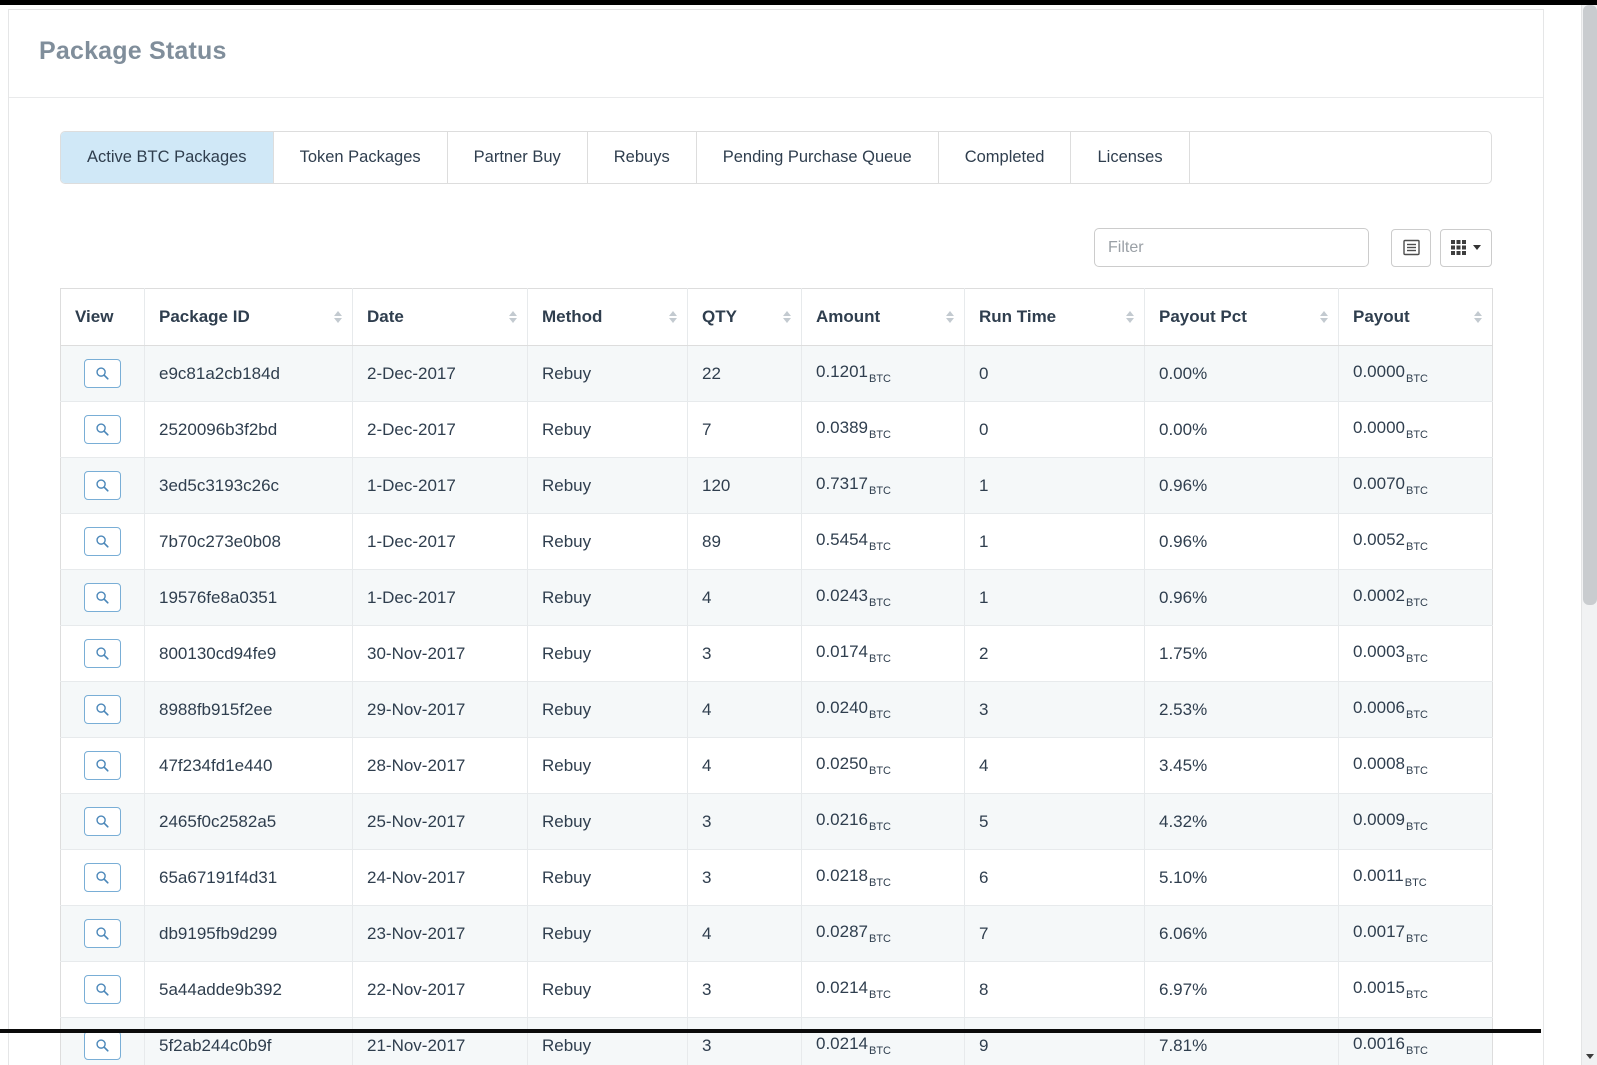 The width and height of the screenshot is (1597, 1065). What do you see at coordinates (642, 157) in the screenshot?
I see `tab-rebuys: Rebuys` at bounding box center [642, 157].